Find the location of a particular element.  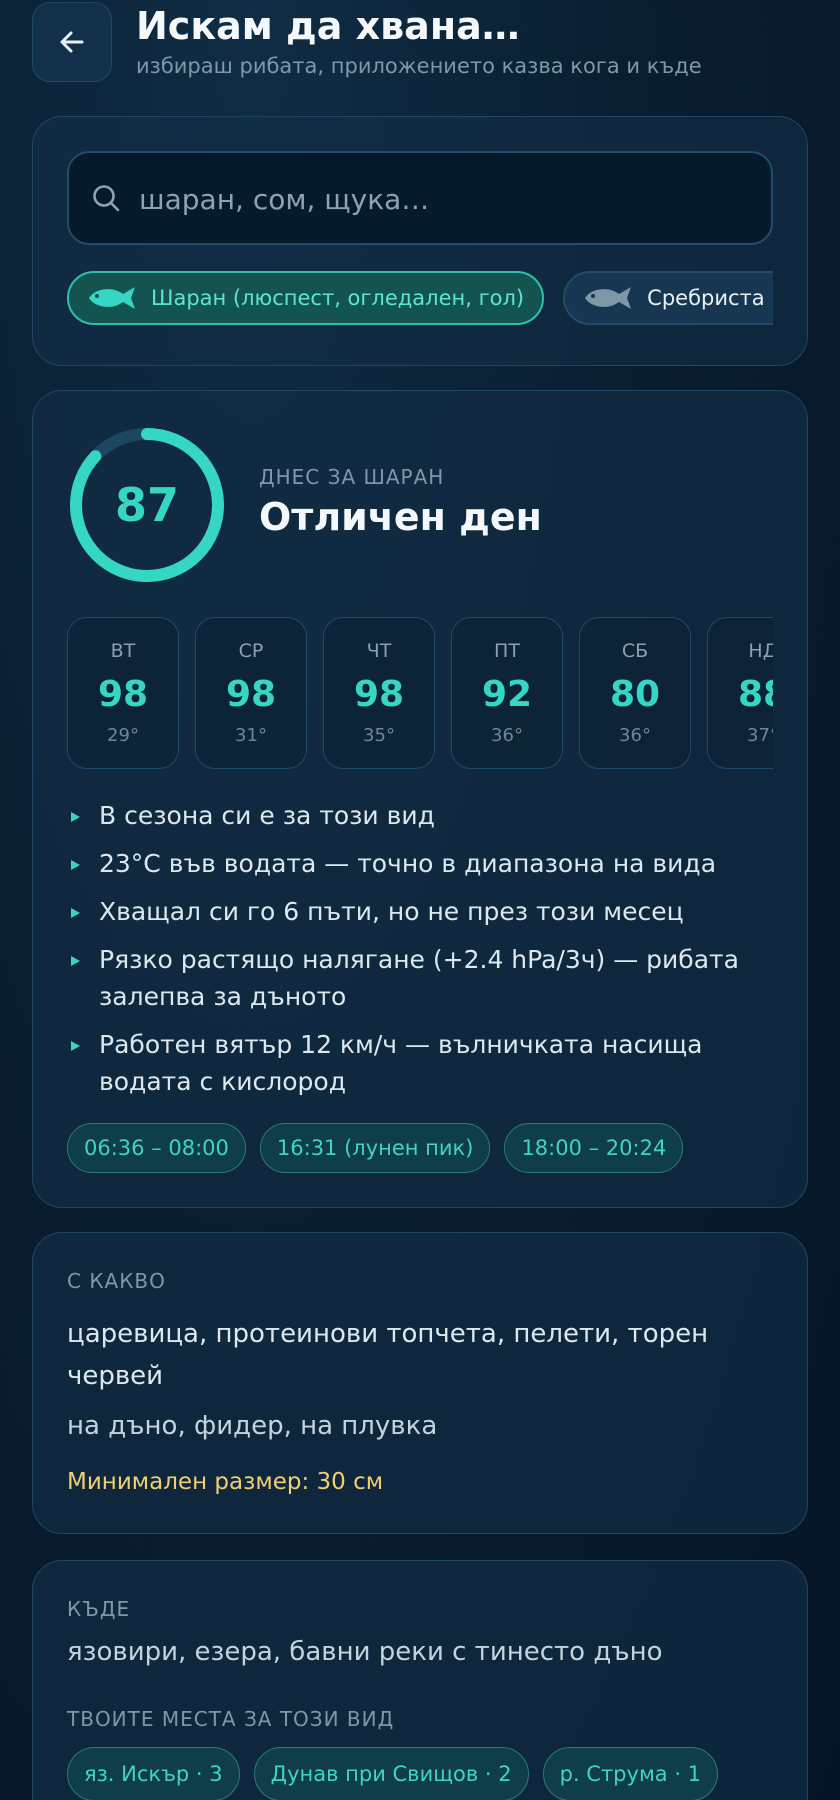

forecast-day: ПТ 92 36° is located at coordinates (507, 693).